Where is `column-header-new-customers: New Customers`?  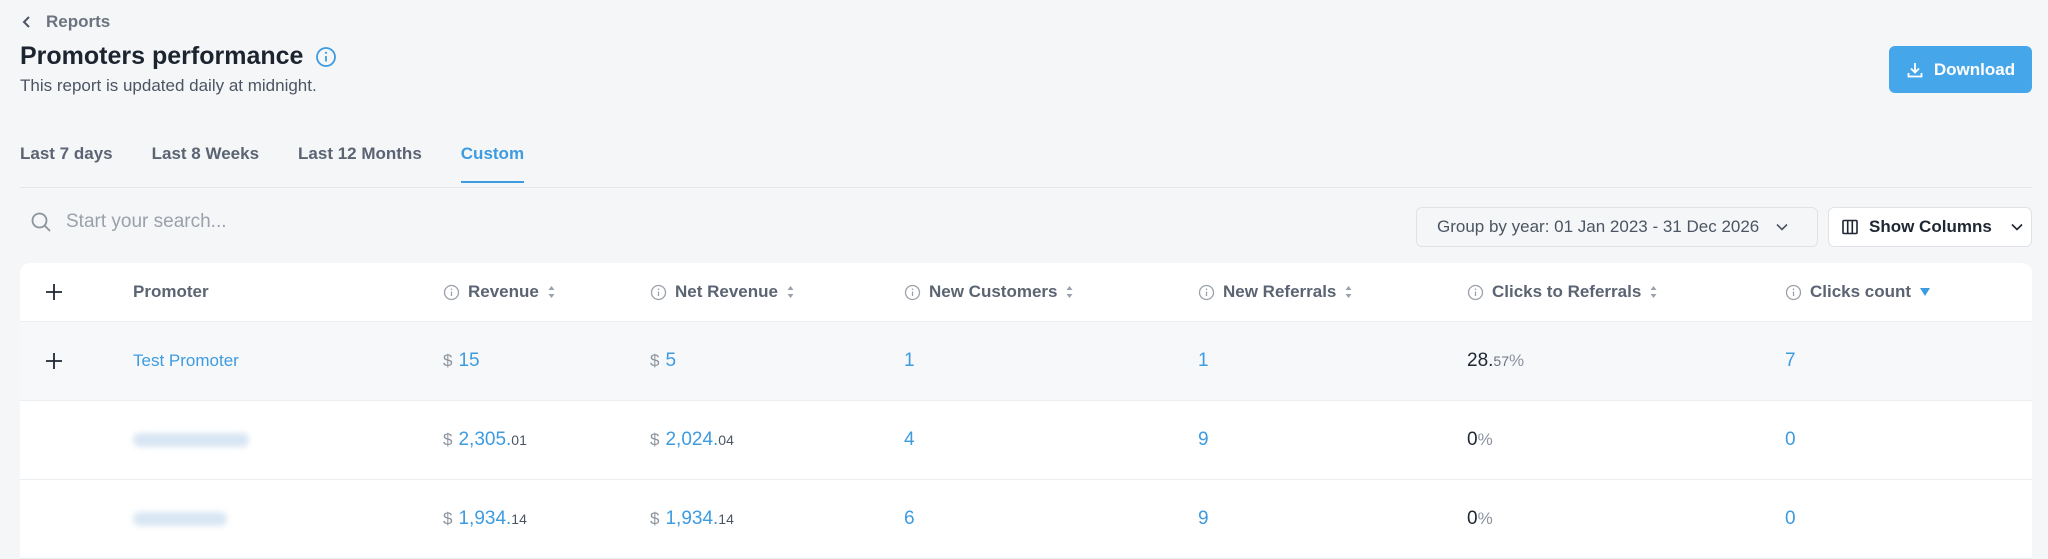 column-header-new-customers: New Customers is located at coordinates (989, 292).